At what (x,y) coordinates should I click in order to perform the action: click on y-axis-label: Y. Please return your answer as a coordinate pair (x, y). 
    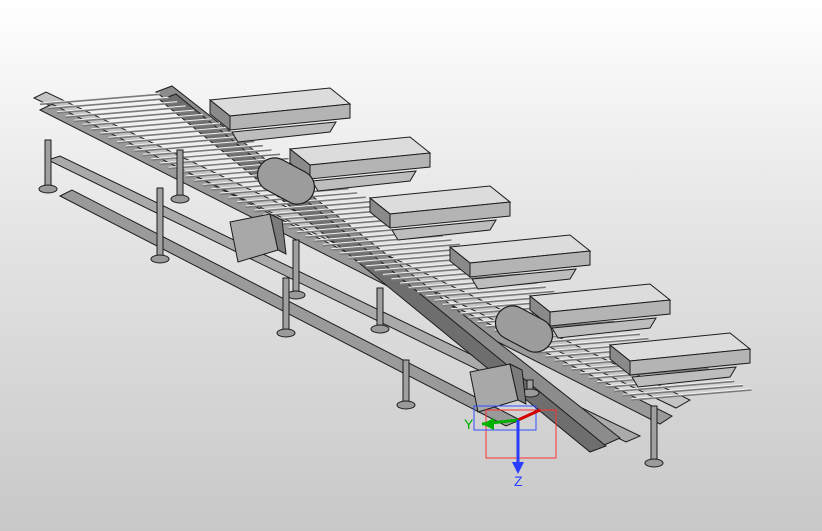
    Looking at the image, I should click on (469, 424).